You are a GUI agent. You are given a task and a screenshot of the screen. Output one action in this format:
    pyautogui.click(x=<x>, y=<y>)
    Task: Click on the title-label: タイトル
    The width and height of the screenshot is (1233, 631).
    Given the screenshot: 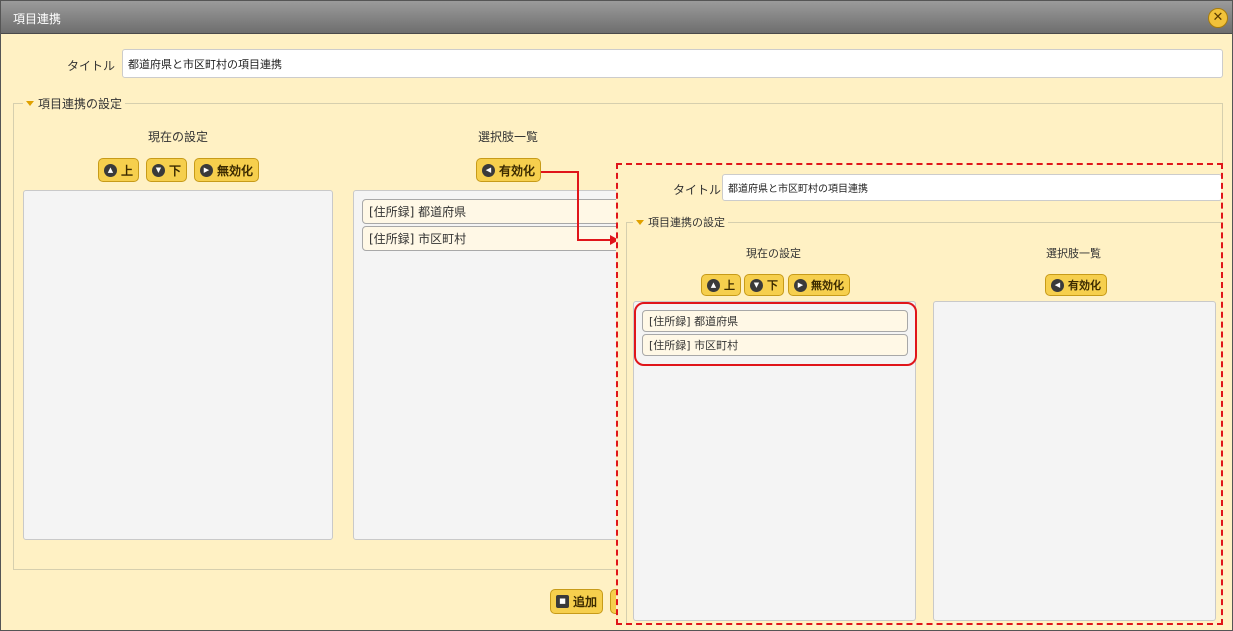 What is the action you would take?
    pyautogui.click(x=91, y=66)
    